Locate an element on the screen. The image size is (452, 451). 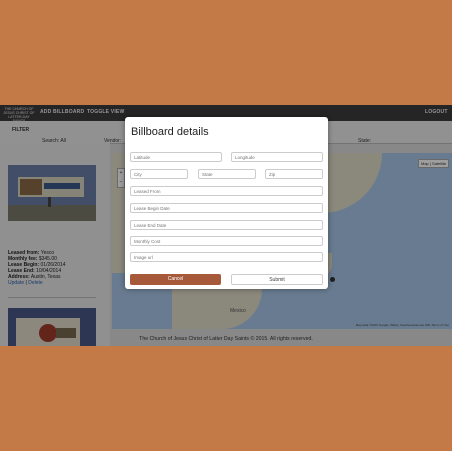
image-url-input is located at coordinates (226, 257).